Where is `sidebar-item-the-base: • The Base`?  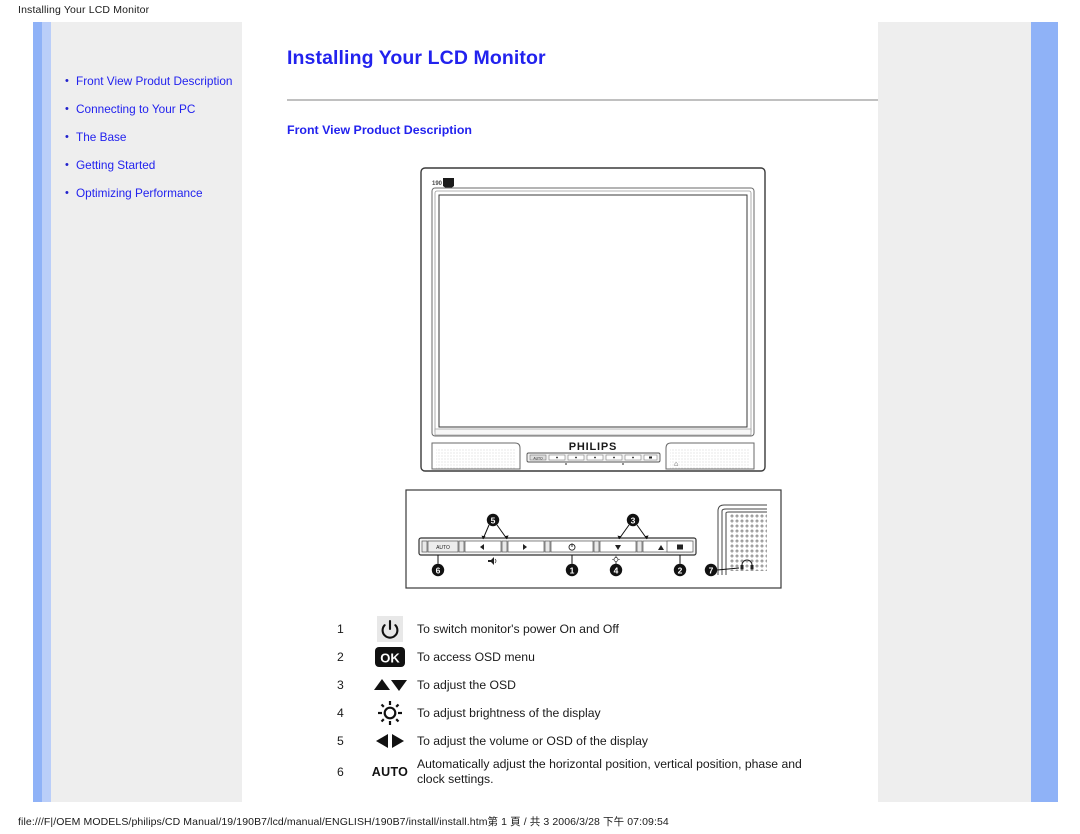 sidebar-item-the-base: • The Base is located at coordinates (155, 137).